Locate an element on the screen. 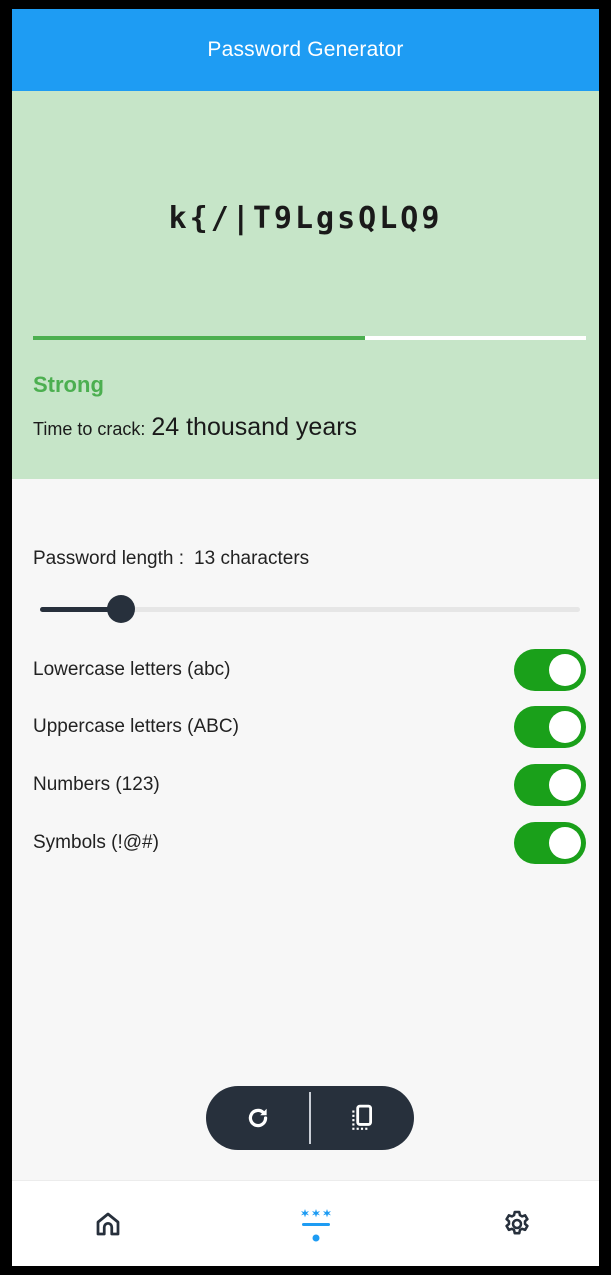 This screenshot has width=611, height=1275. crack-time-label: Time to crack: is located at coordinates (89, 429).